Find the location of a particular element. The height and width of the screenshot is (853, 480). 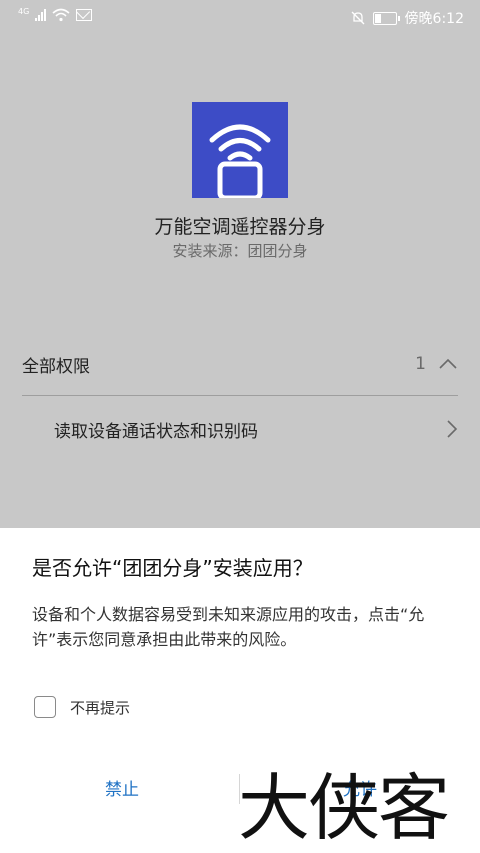

divider is located at coordinates (240, 395).